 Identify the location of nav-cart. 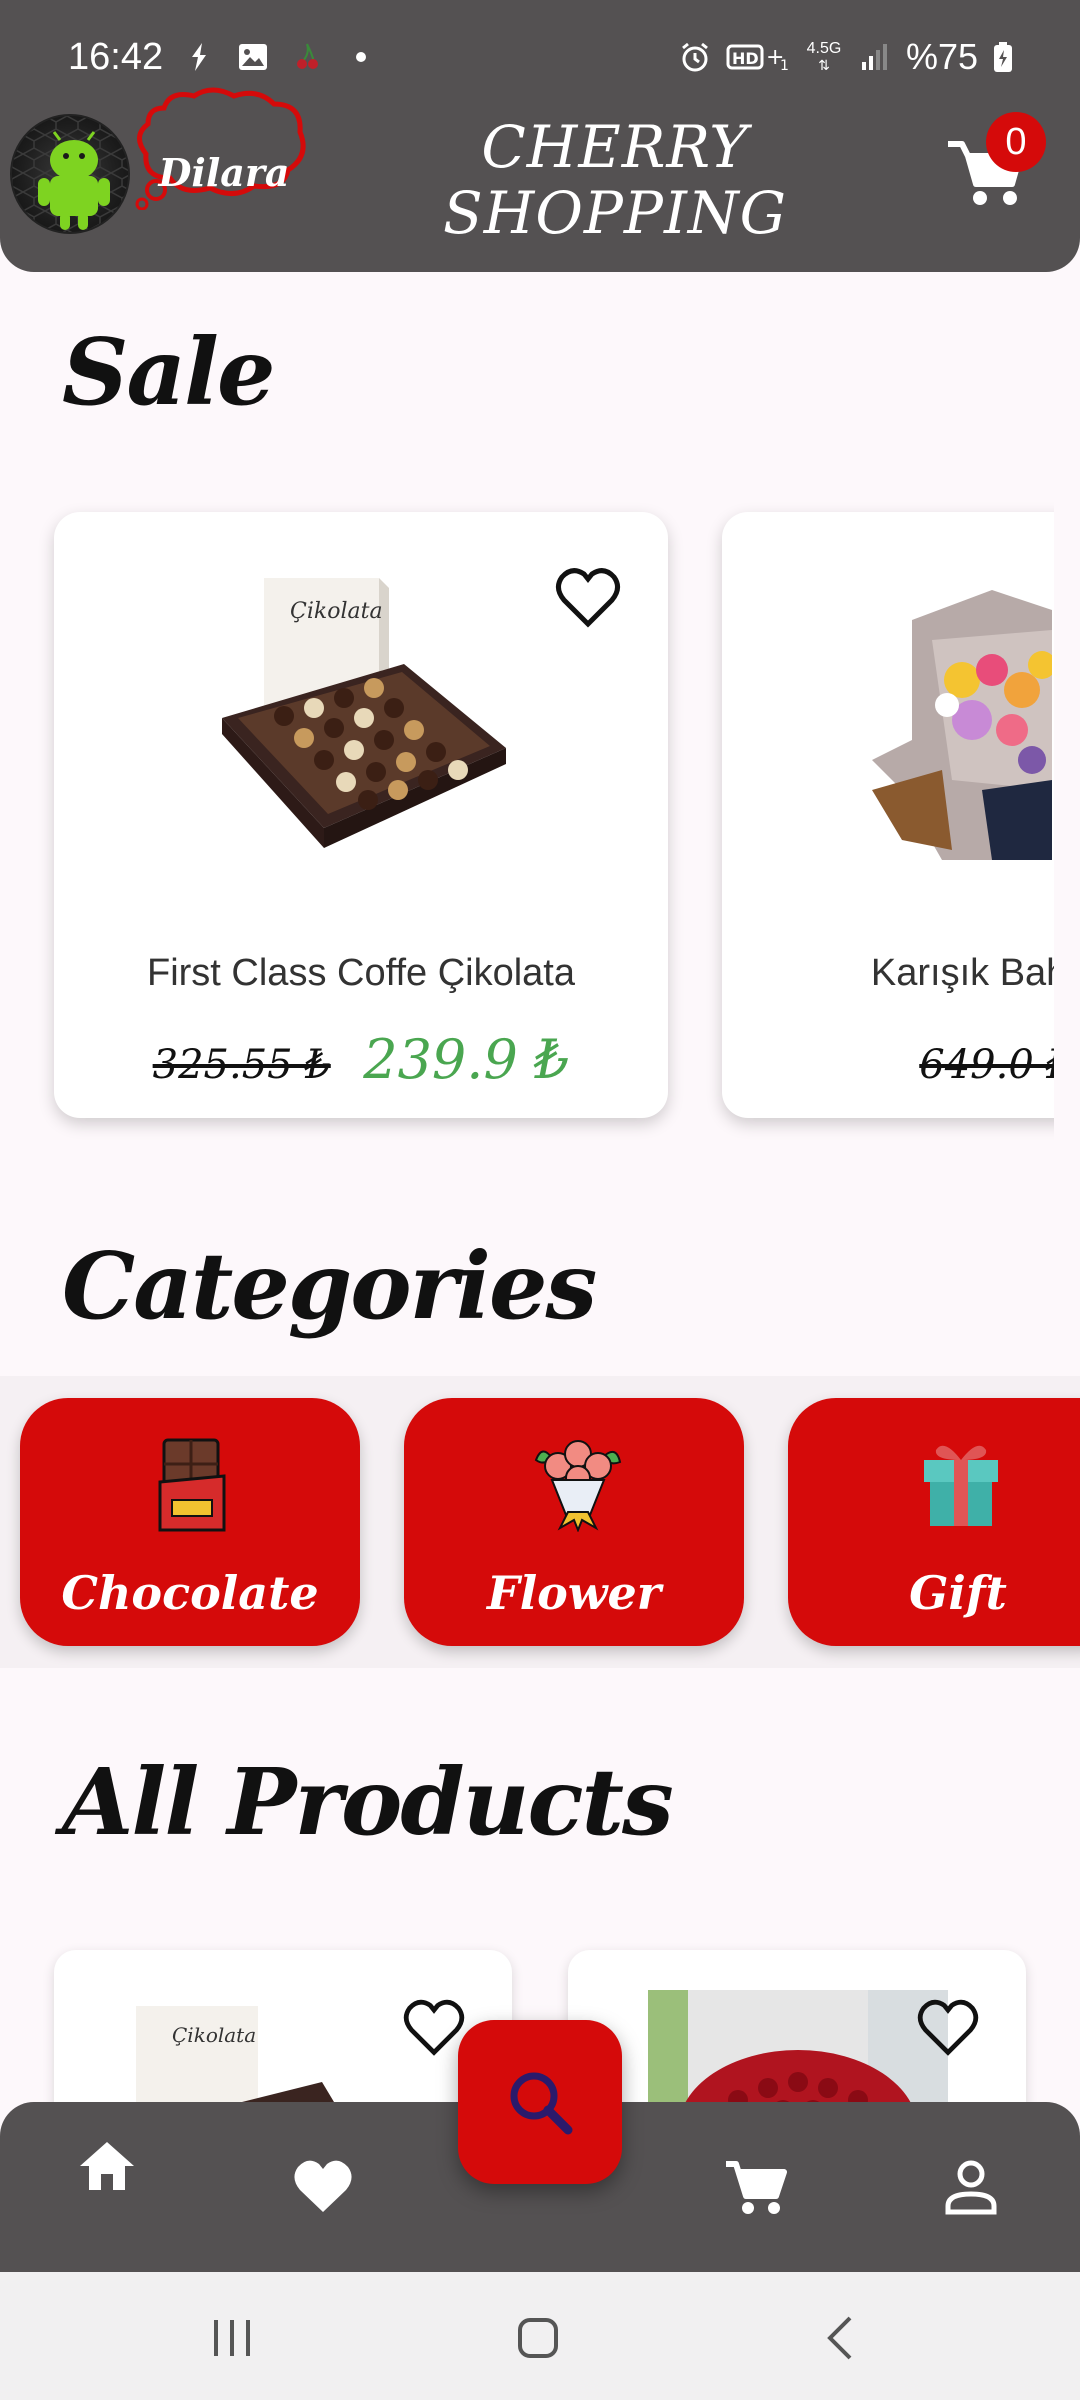
(755, 2187).